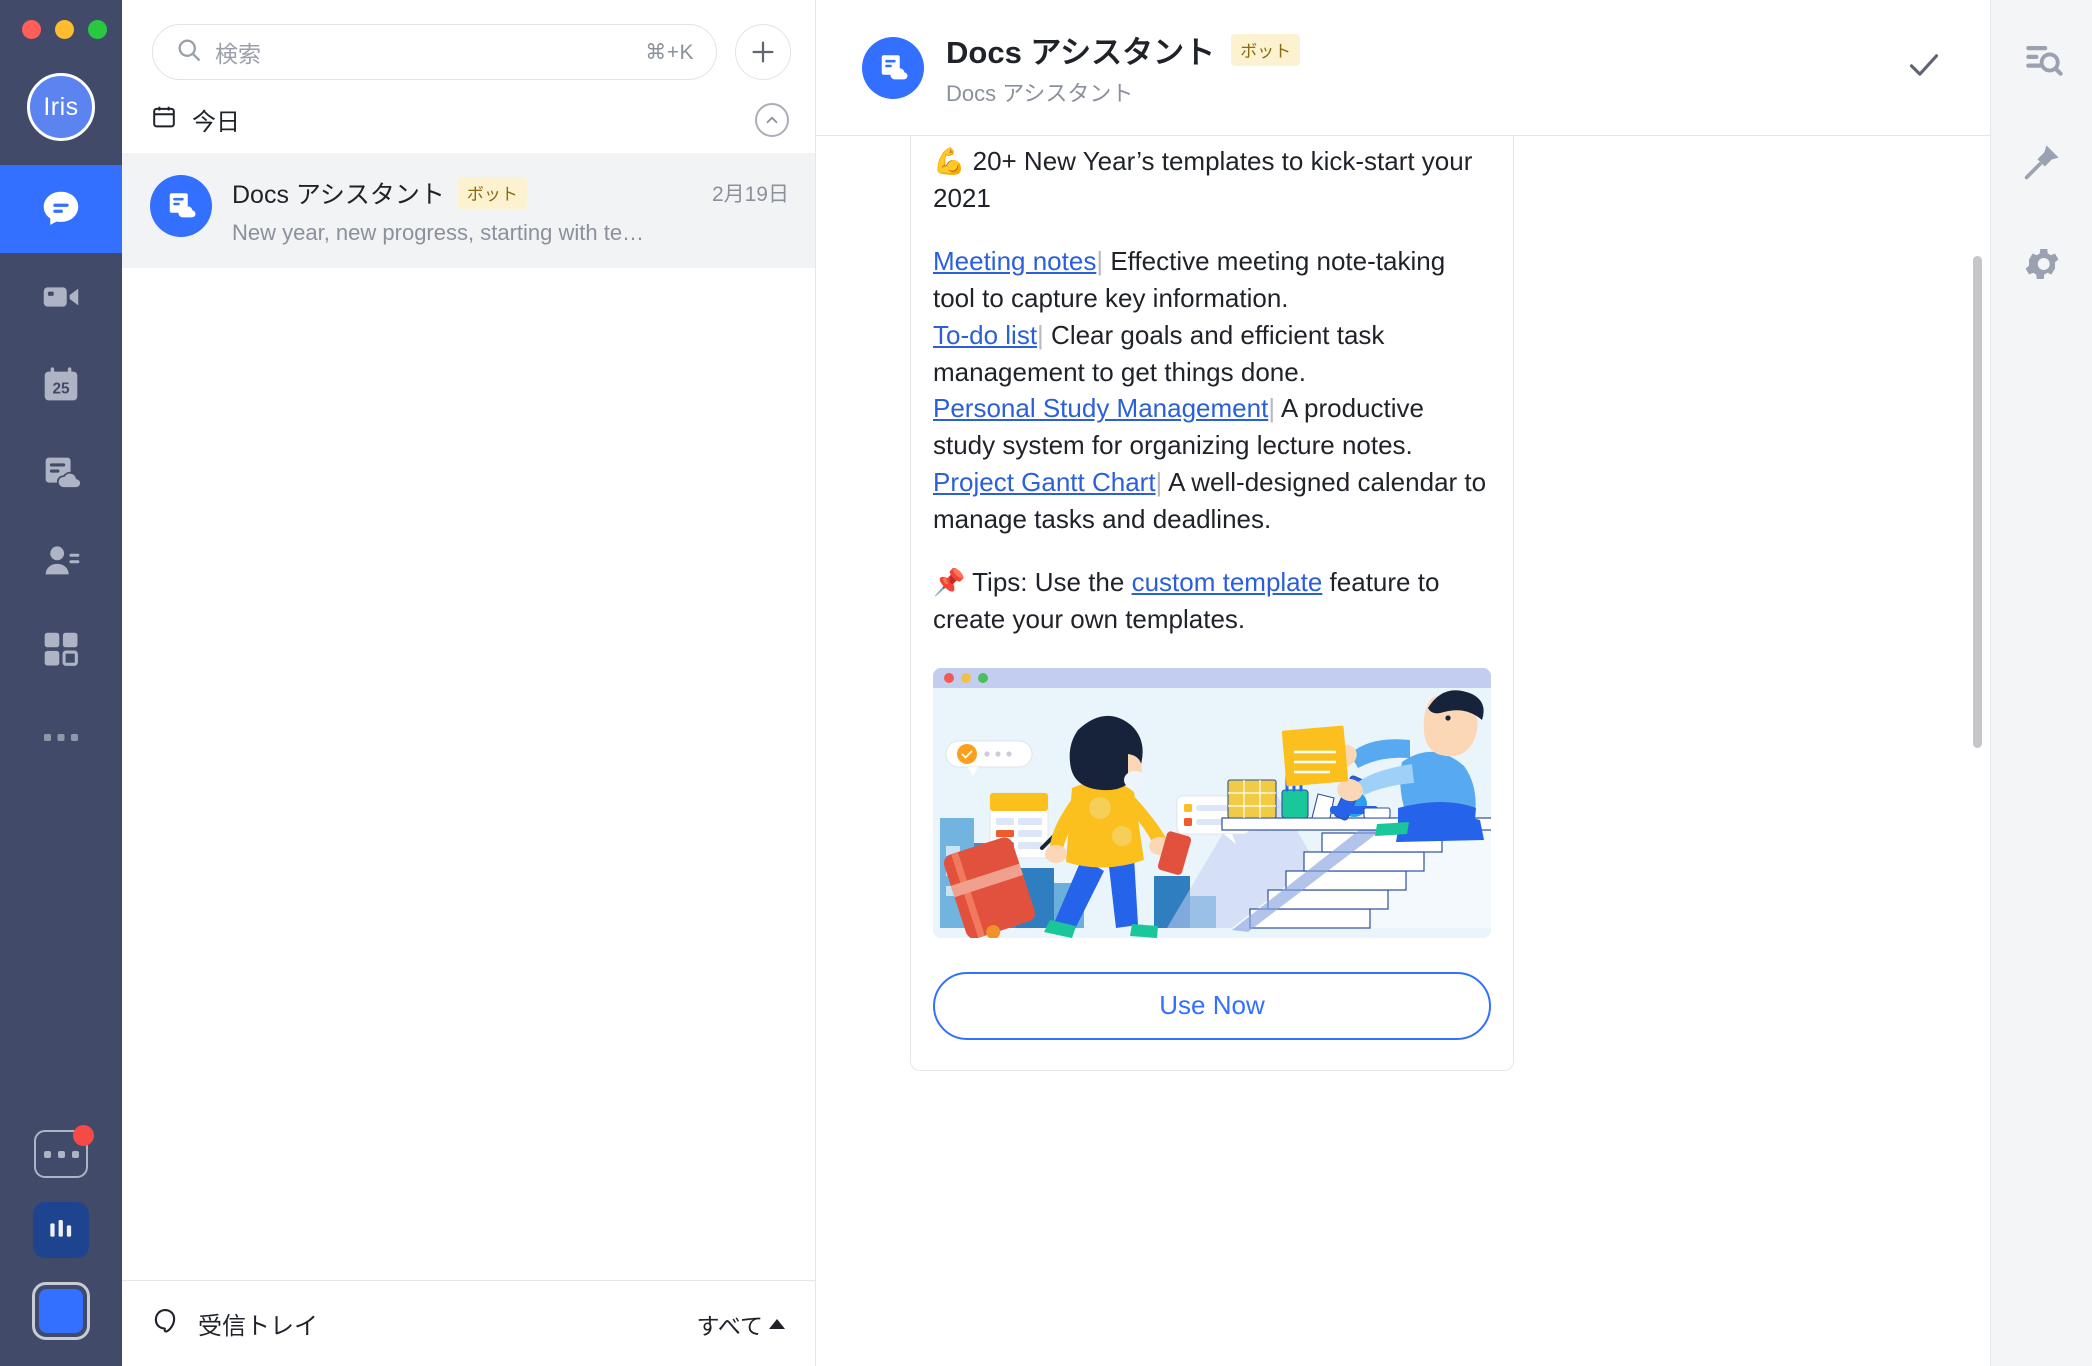 Image resolution: width=2092 pixels, height=1366 pixels. What do you see at coordinates (165, 1323) in the screenshot?
I see `inbox-icon` at bounding box center [165, 1323].